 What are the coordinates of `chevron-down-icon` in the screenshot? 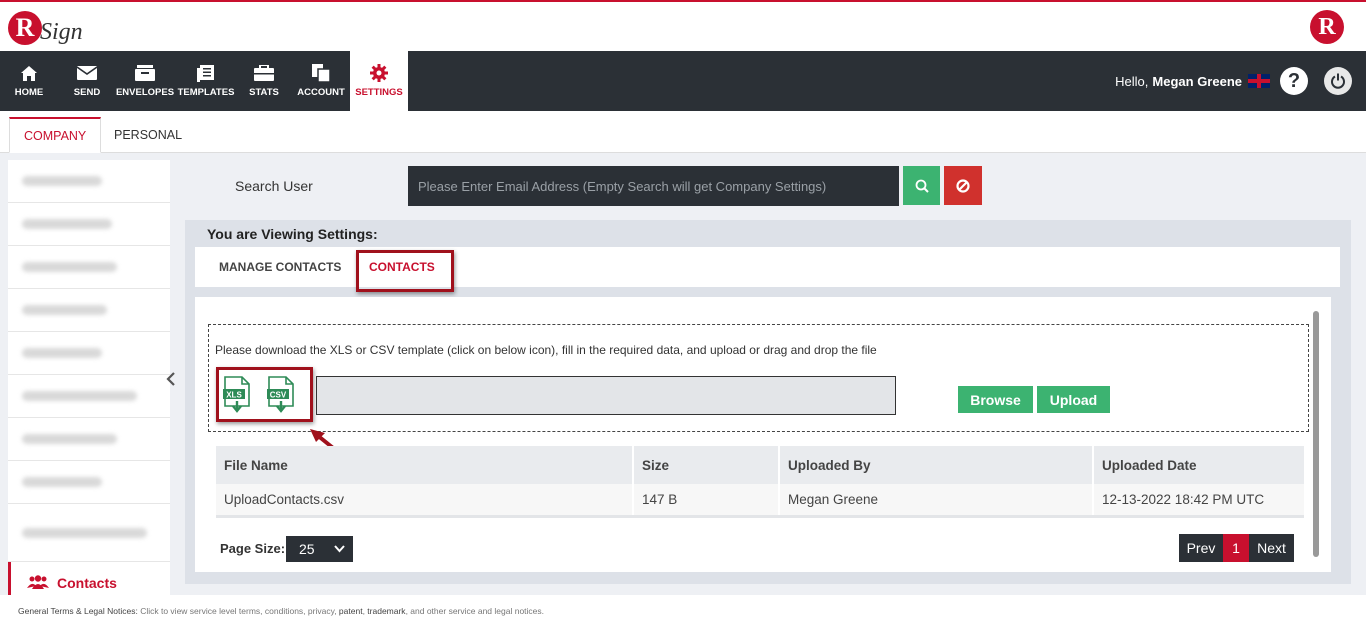 It's located at (339, 549).